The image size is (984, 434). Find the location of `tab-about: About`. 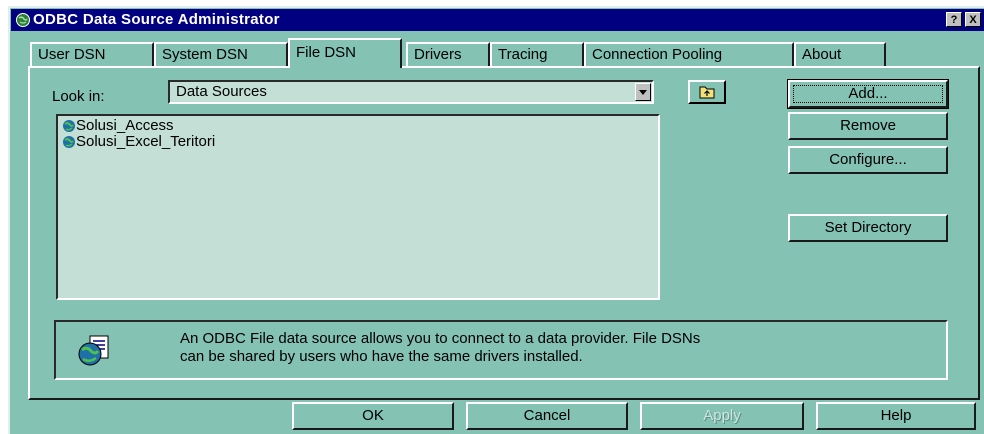

tab-about: About is located at coordinates (840, 54).